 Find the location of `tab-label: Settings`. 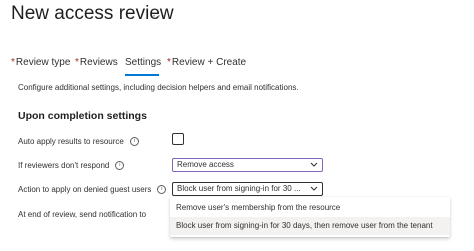

tab-label: Settings is located at coordinates (143, 62).